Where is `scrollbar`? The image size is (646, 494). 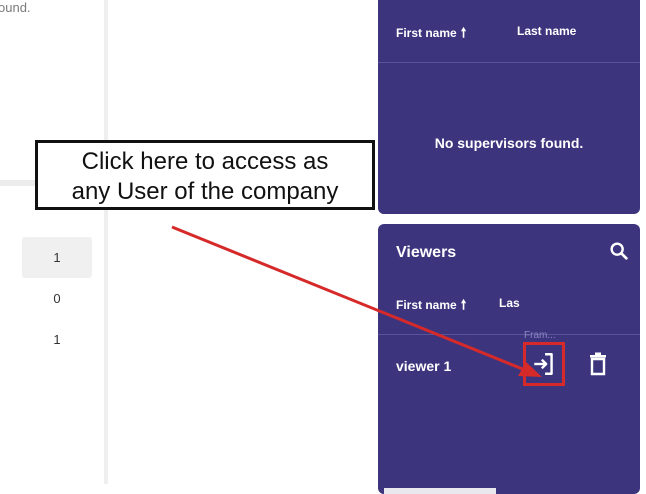 scrollbar is located at coordinates (440, 491).